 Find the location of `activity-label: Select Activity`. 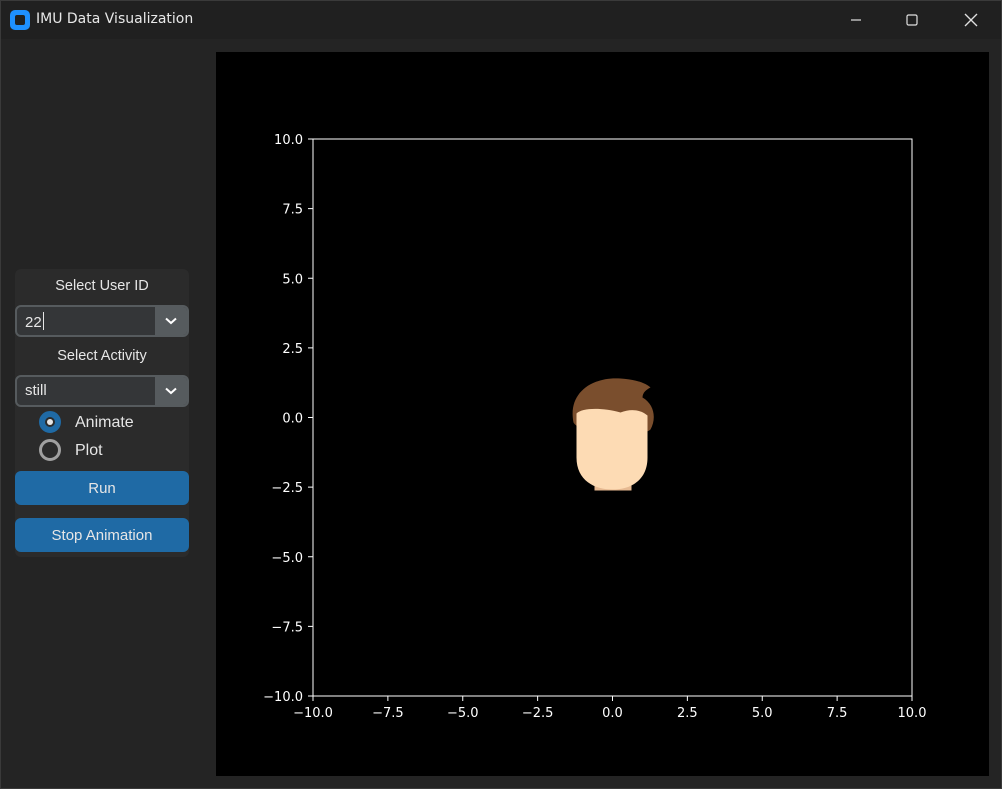

activity-label: Select Activity is located at coordinates (102, 356).